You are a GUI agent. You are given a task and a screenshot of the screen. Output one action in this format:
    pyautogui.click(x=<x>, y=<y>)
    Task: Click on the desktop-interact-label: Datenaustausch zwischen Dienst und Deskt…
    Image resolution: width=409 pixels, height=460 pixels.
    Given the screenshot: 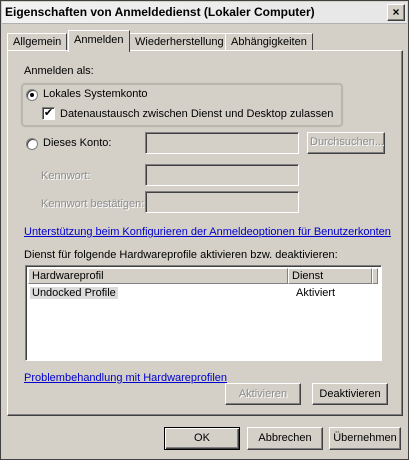 What is the action you would take?
    pyautogui.click(x=196, y=114)
    